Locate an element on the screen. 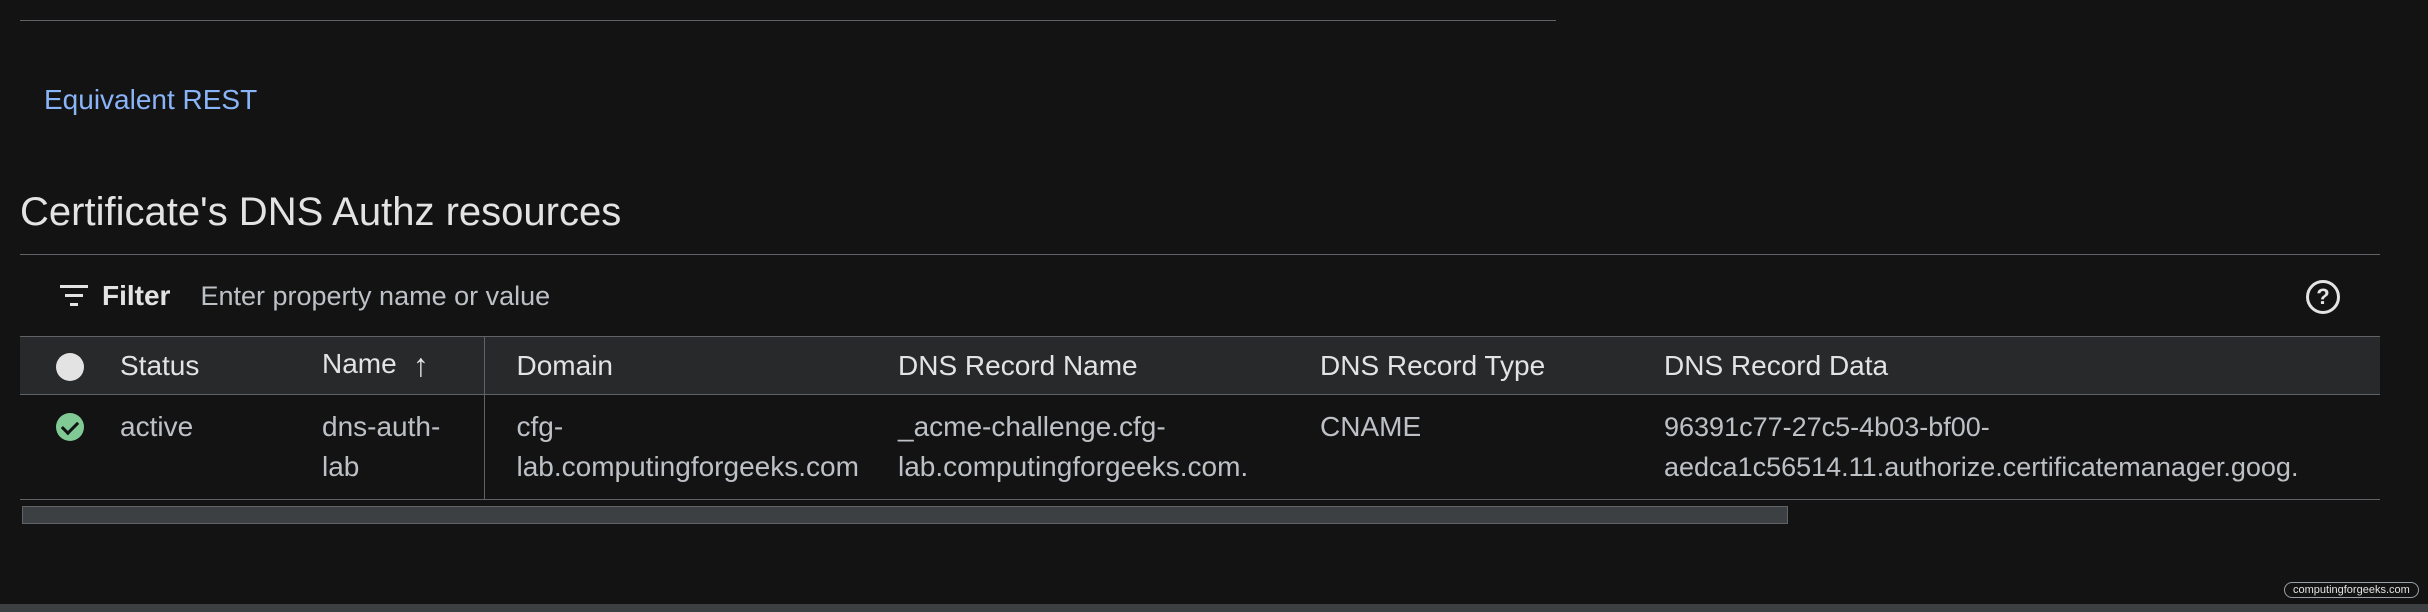 The image size is (2428, 612). row-record-type: CNAME is located at coordinates (1492, 447).